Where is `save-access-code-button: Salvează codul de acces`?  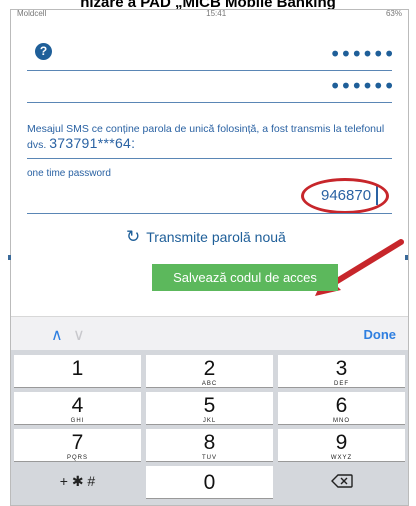 save-access-code-button: Salvează codul de acces is located at coordinates (245, 277).